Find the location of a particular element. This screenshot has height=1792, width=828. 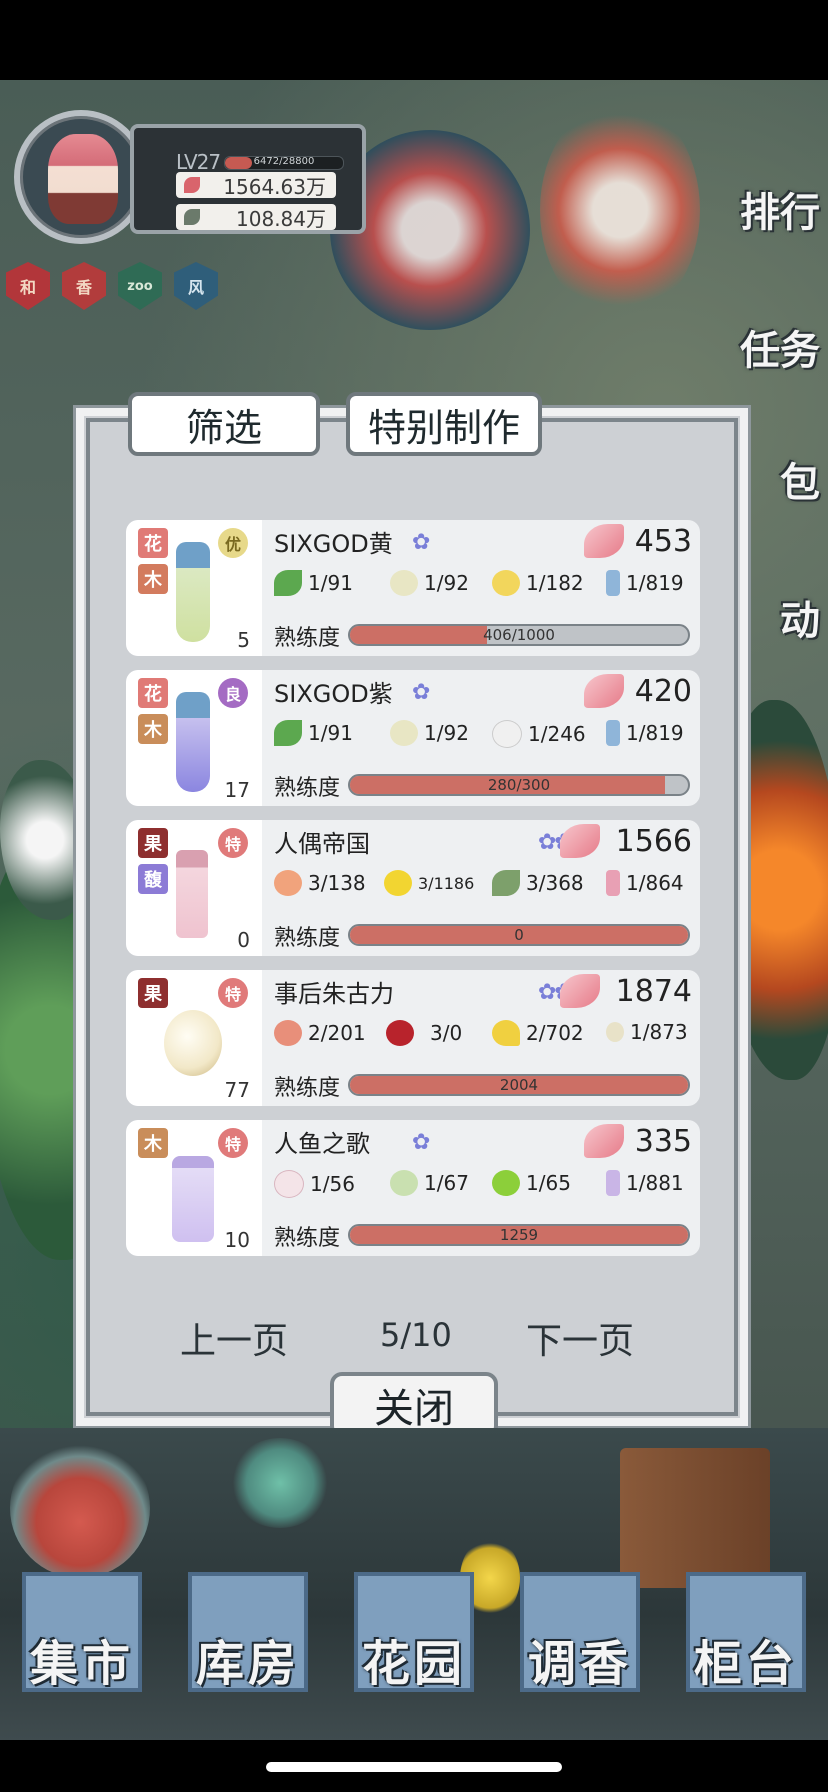

badge-feng: 风 is located at coordinates (196, 286).